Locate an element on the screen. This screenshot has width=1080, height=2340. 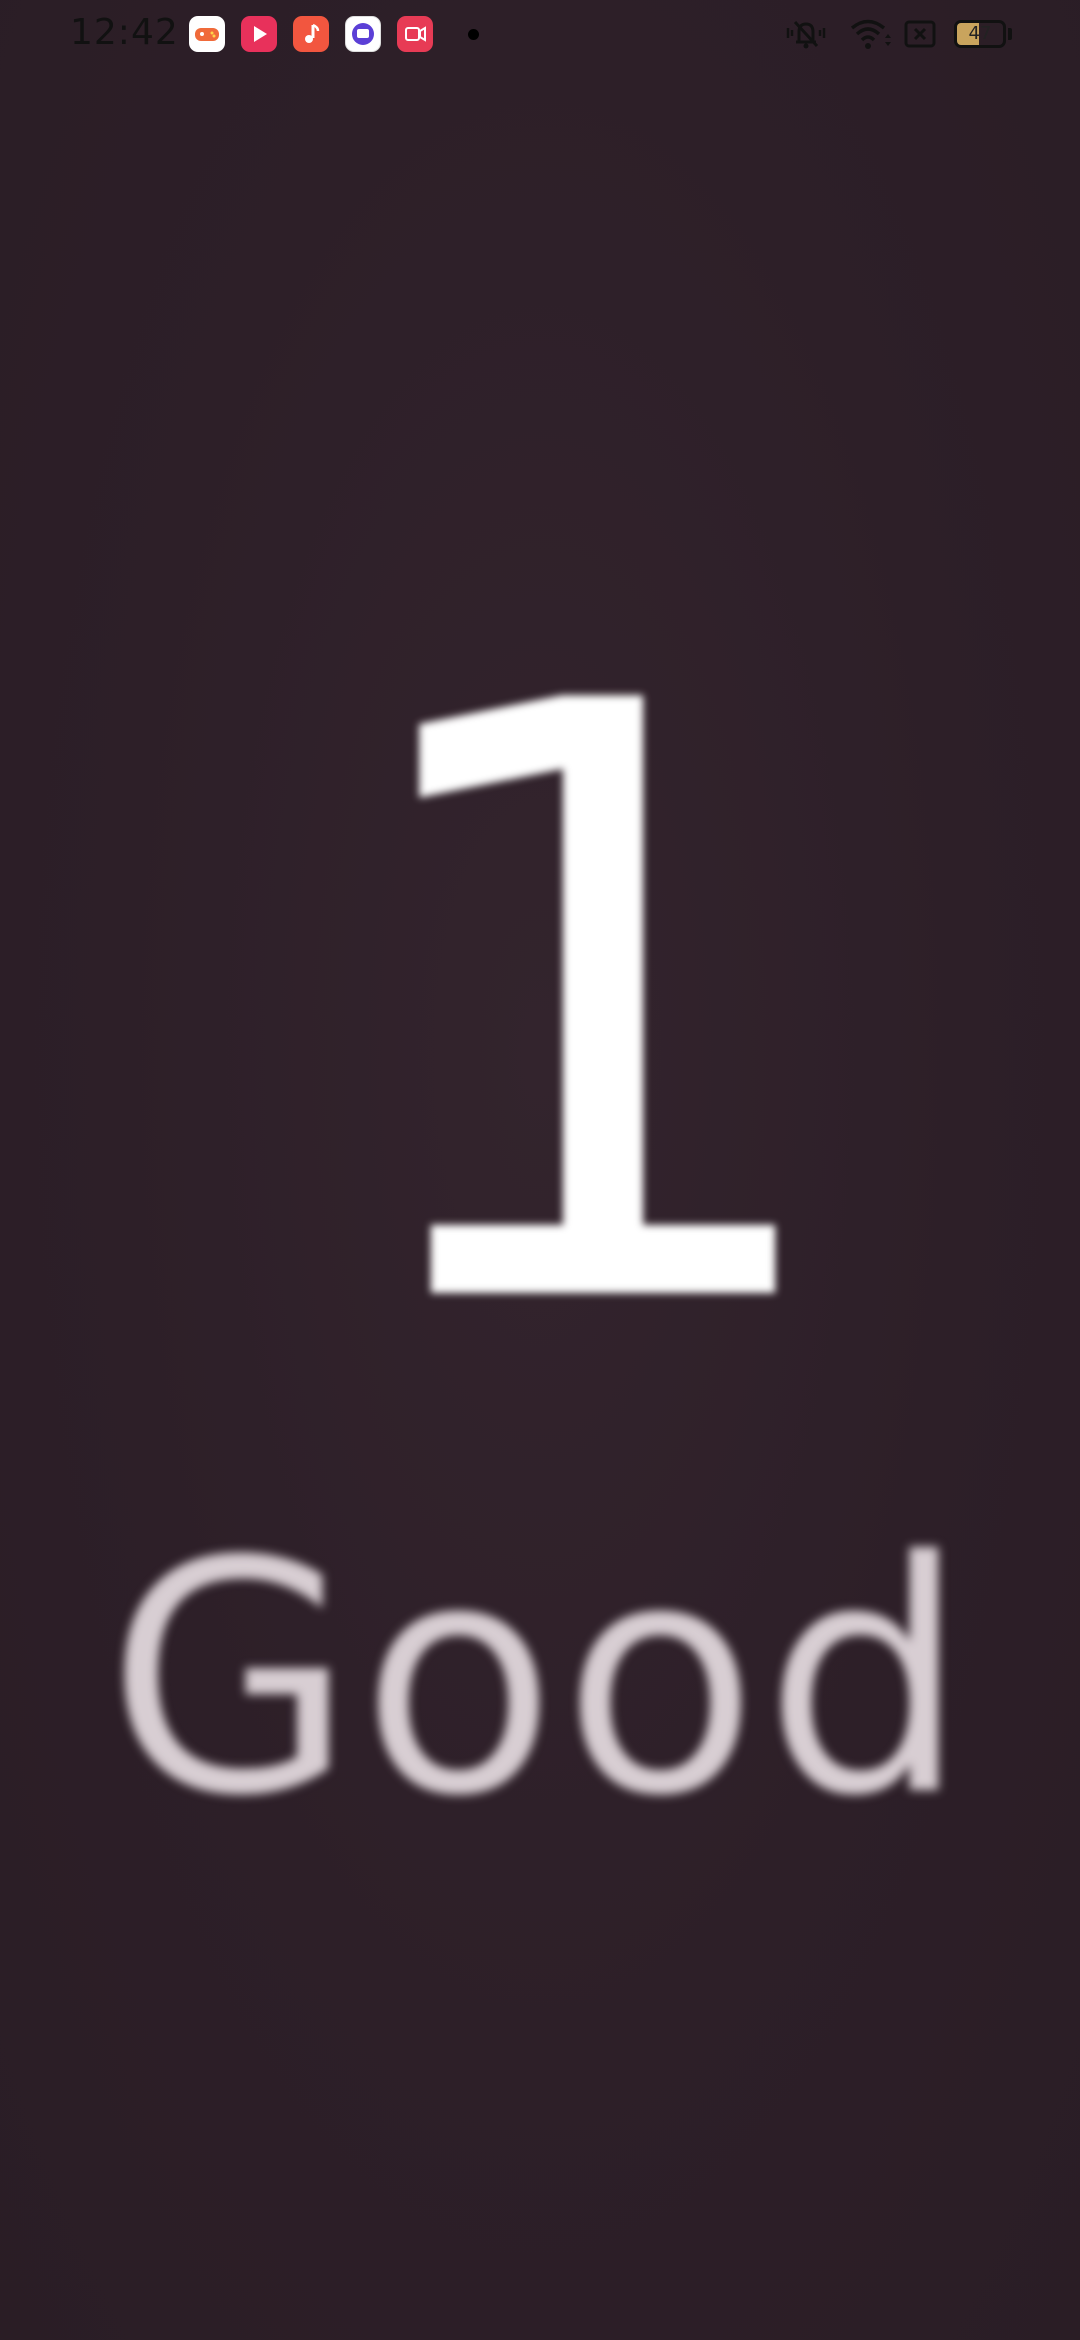
status-time: 12:42 is located at coordinates (124, 32).